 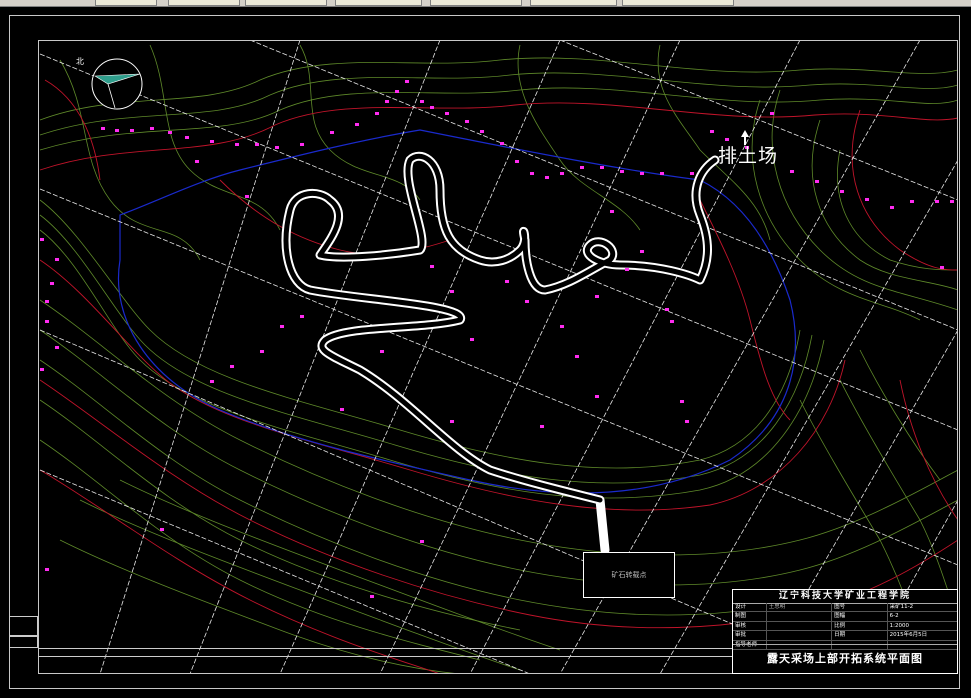 I want to click on drawing-title: 露天采场上部开拓系统平面图, so click(x=845, y=658).